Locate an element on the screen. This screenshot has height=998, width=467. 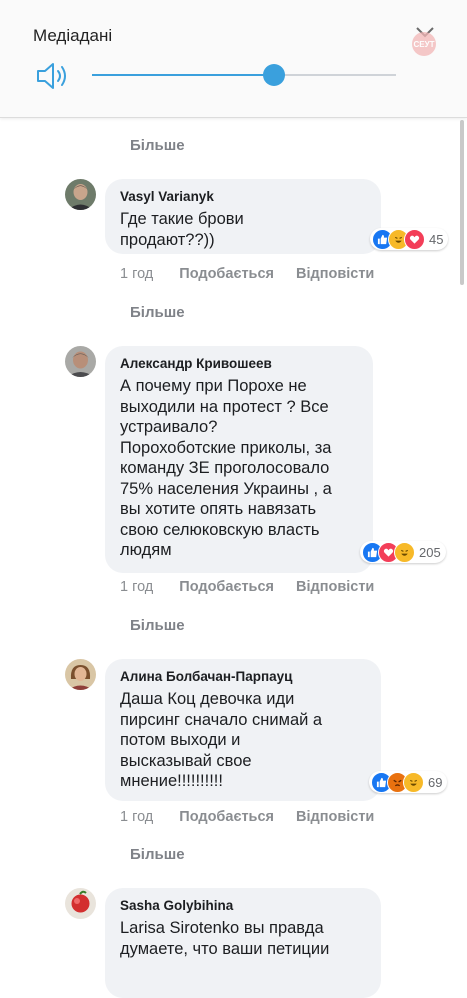
reactions-summary: 69 is located at coordinates (408, 782).